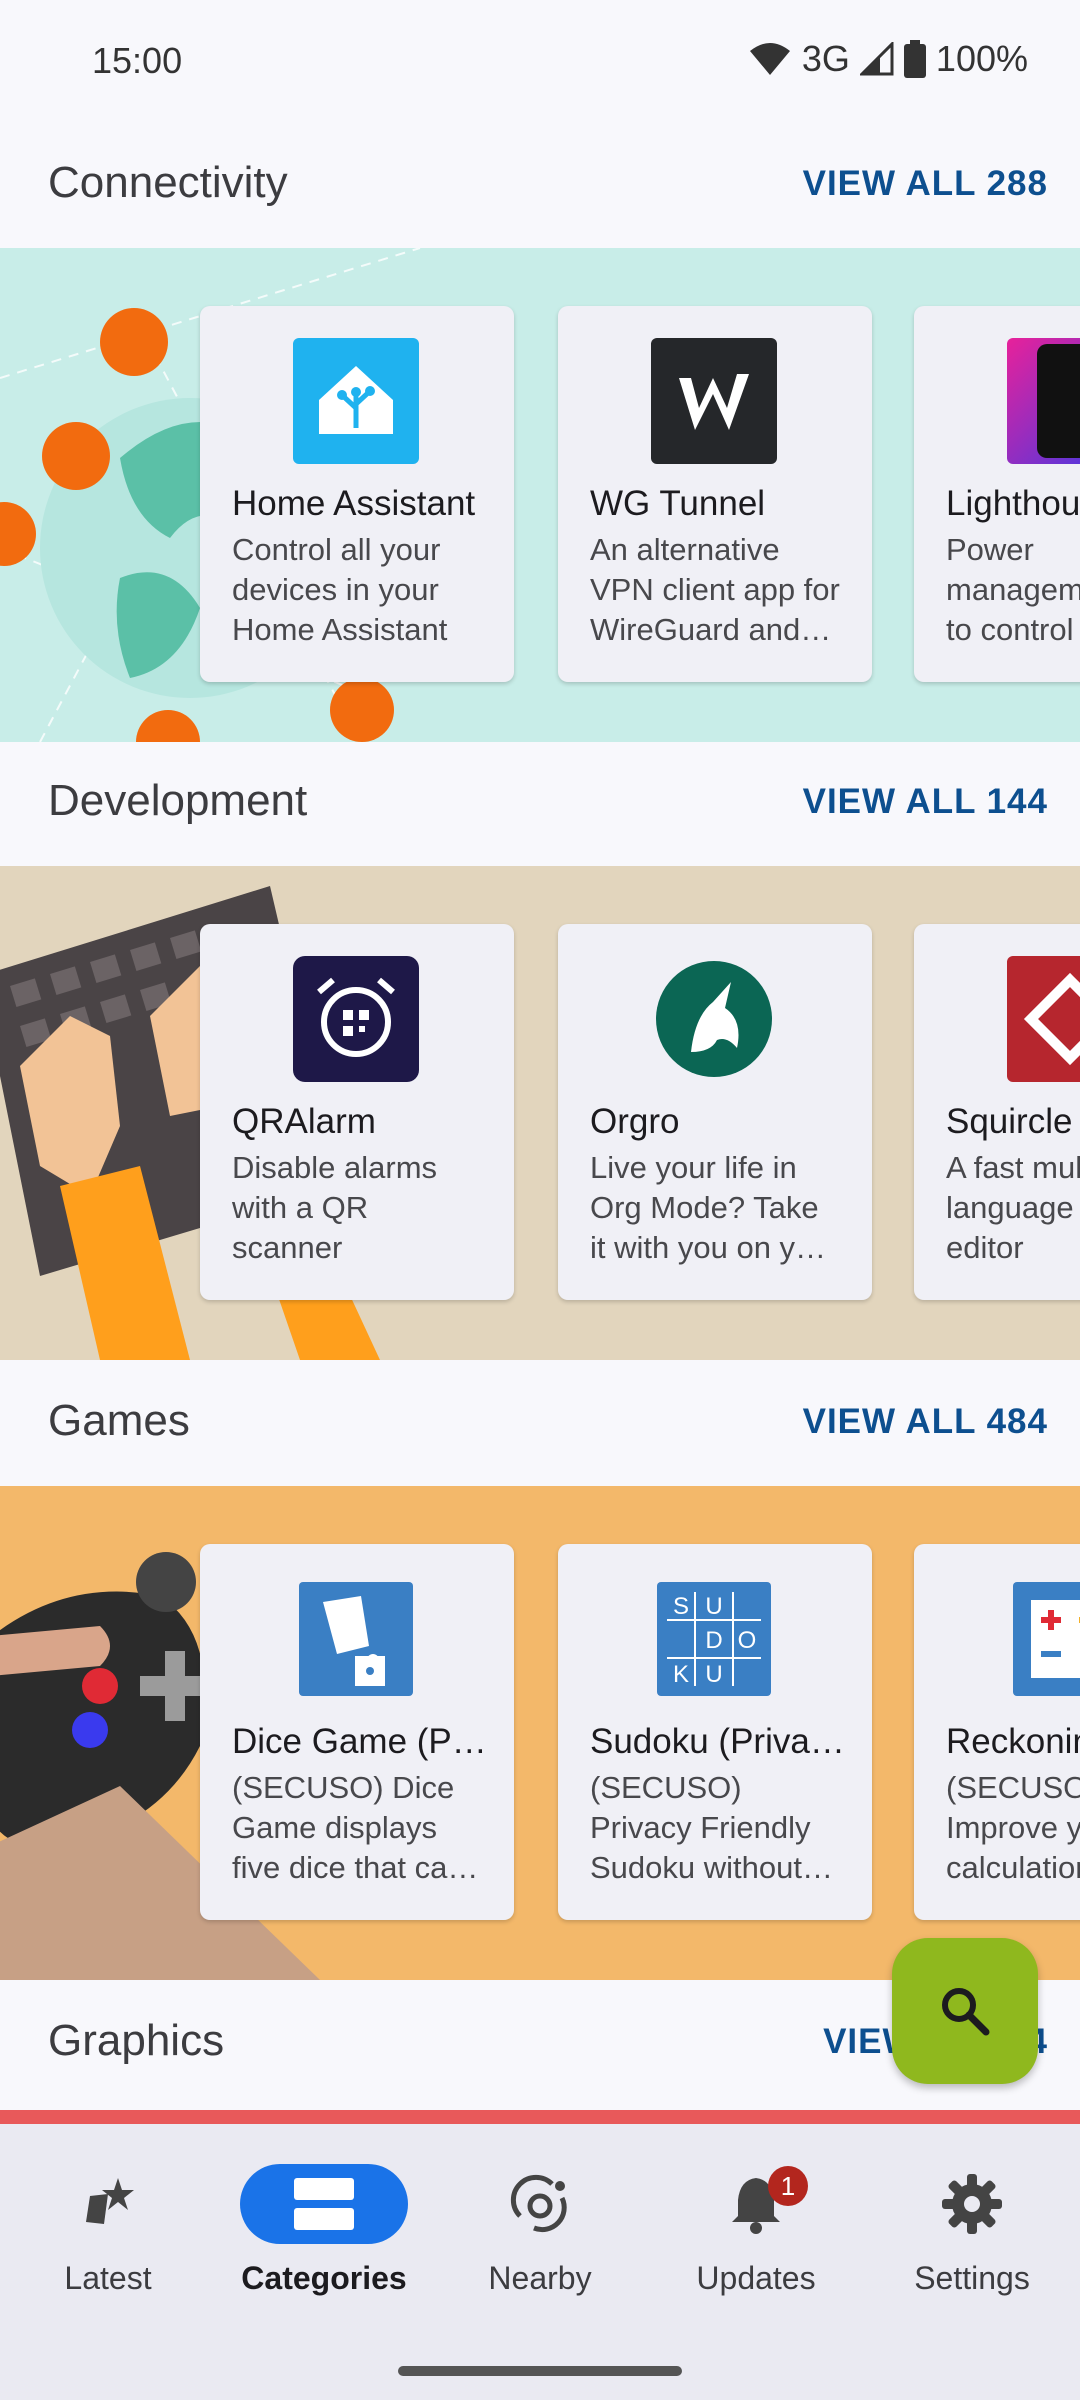 This screenshot has width=1080, height=2400. Describe the element at coordinates (540, 2371) in the screenshot. I see `home-indicator` at that location.